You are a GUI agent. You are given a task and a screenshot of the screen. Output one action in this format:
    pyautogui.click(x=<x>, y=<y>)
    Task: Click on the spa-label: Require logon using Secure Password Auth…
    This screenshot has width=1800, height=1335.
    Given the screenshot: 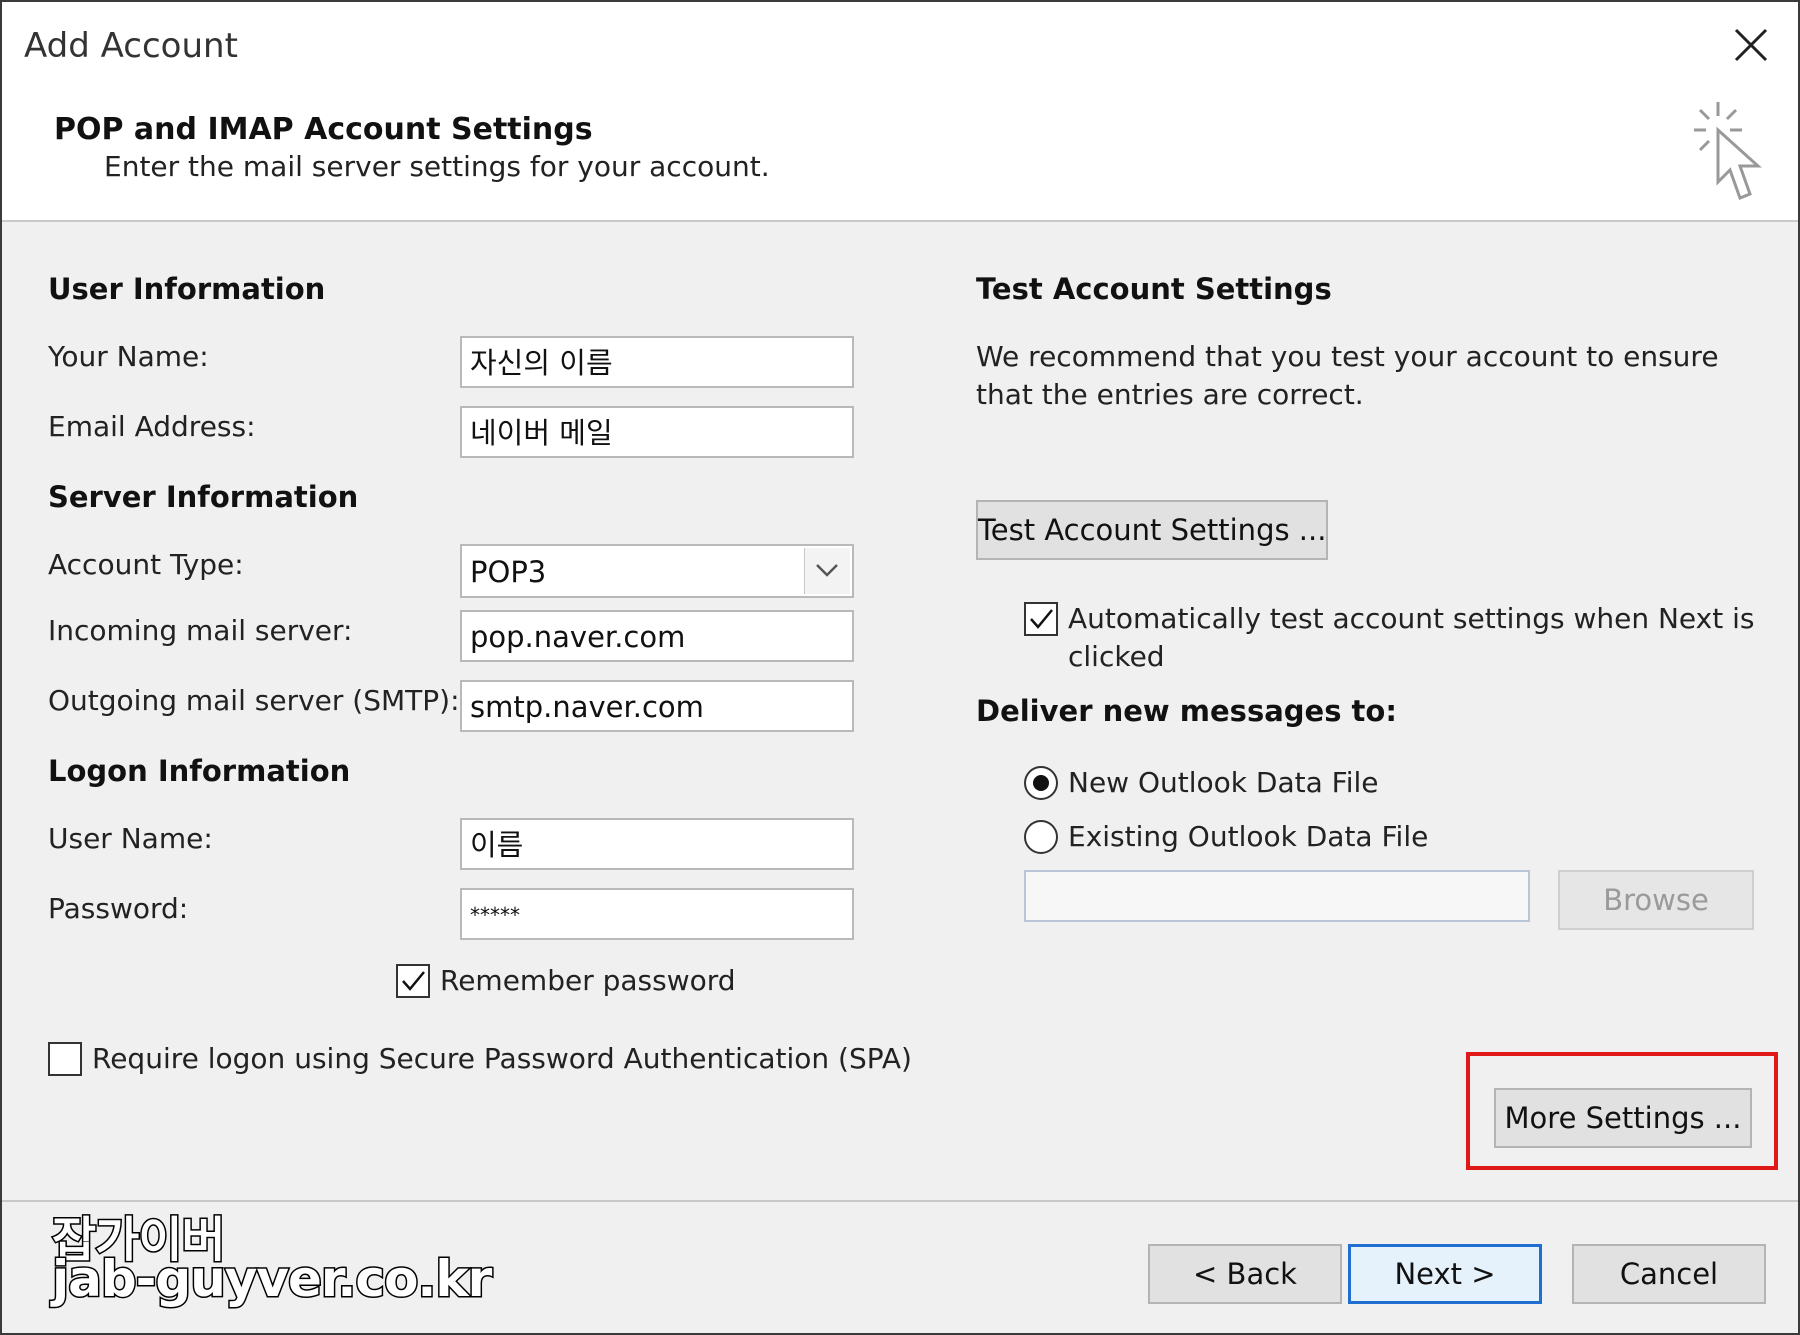 What is the action you would take?
    pyautogui.click(x=502, y=1058)
    